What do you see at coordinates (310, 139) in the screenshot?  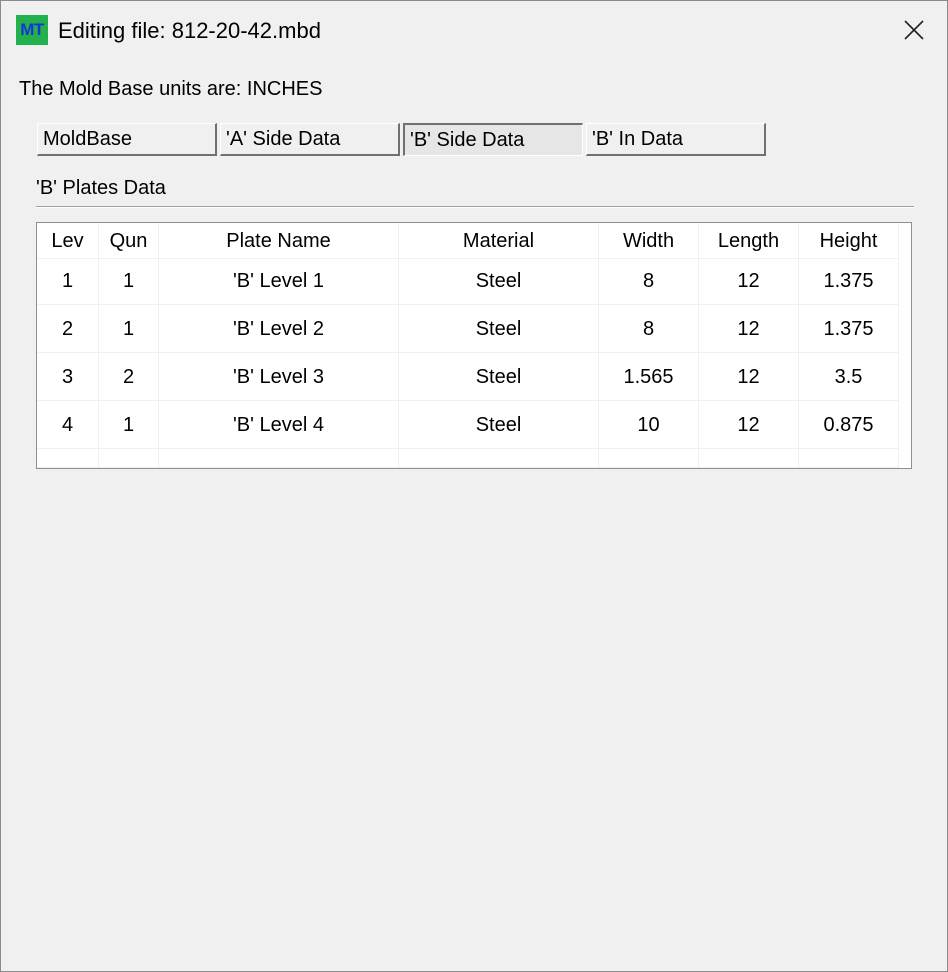 I see `tab-a-side-data: 'A' Side Data` at bounding box center [310, 139].